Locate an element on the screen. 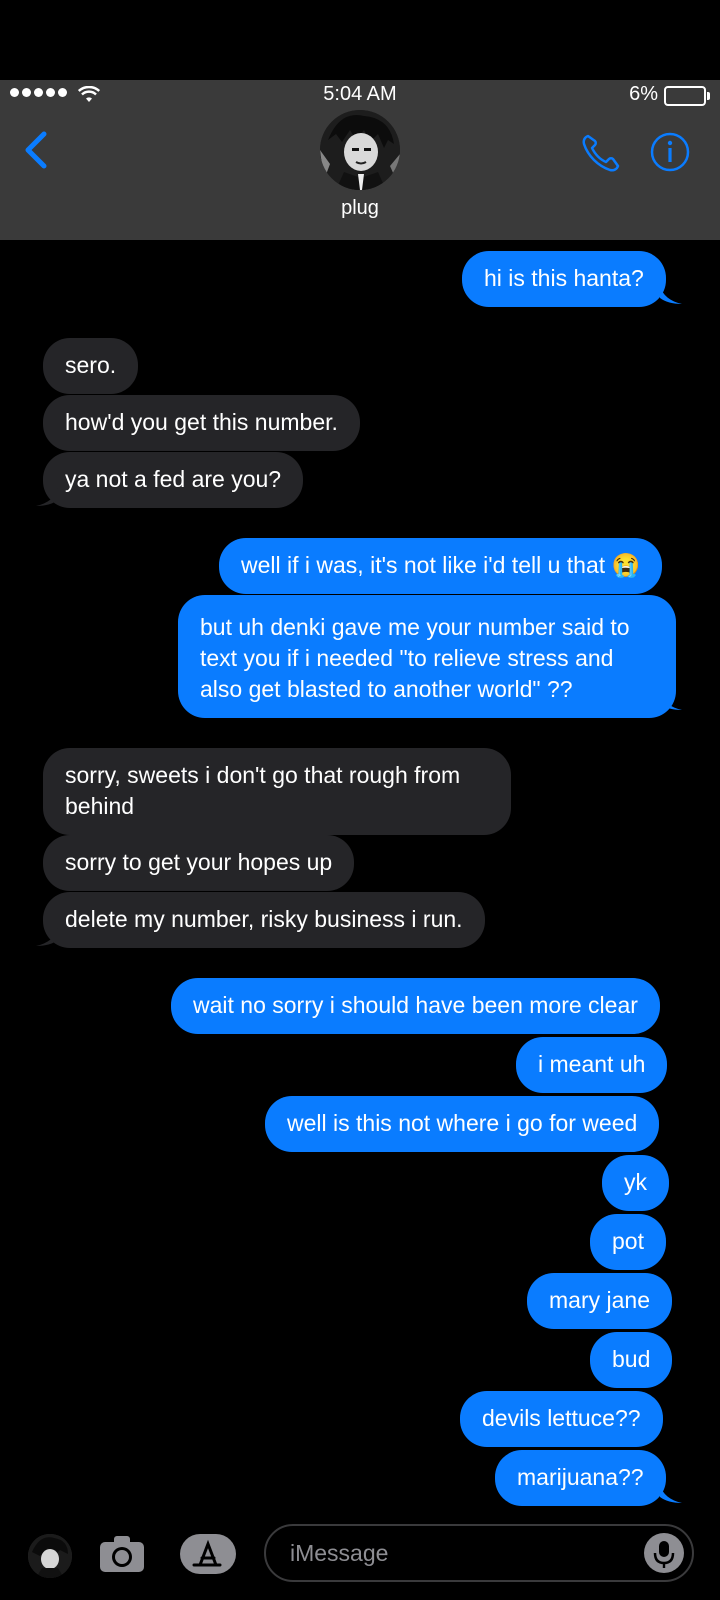  message-received: sero. is located at coordinates (91, 366).